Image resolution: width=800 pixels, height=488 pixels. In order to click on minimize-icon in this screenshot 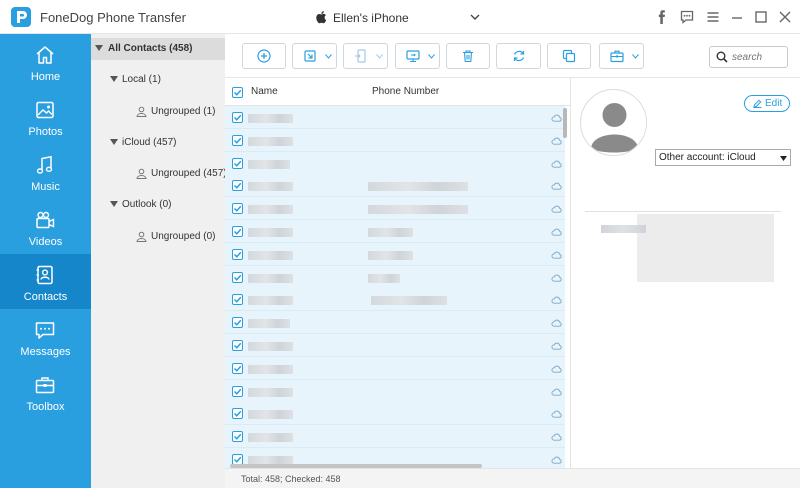, I will do `click(737, 17)`.